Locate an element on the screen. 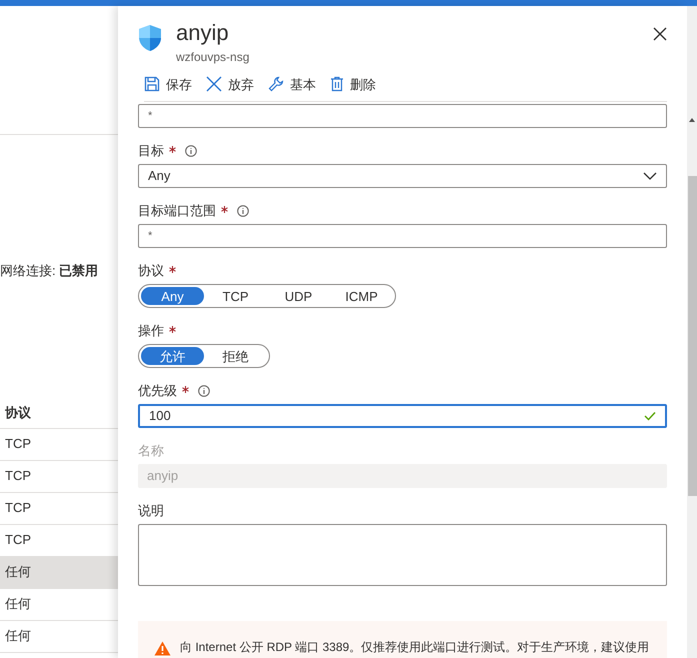 Image resolution: width=697 pixels, height=658 pixels. field-label: 操作 is located at coordinates (151, 331).